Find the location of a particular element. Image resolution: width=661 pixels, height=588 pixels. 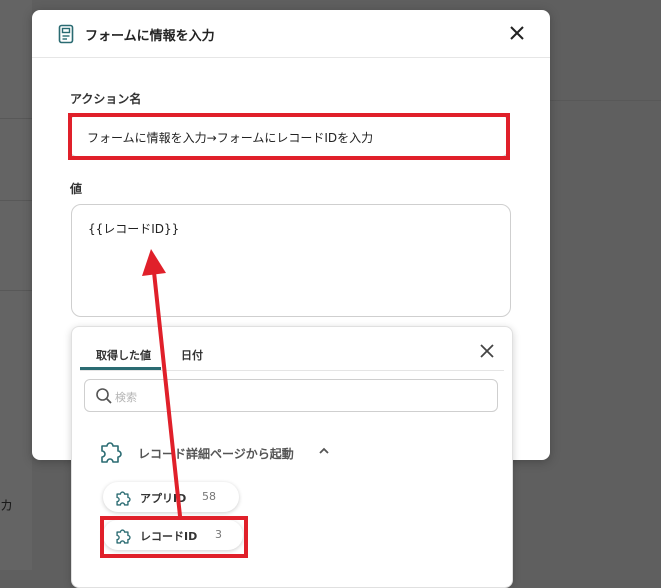

value-label: 値 is located at coordinates (76, 189).